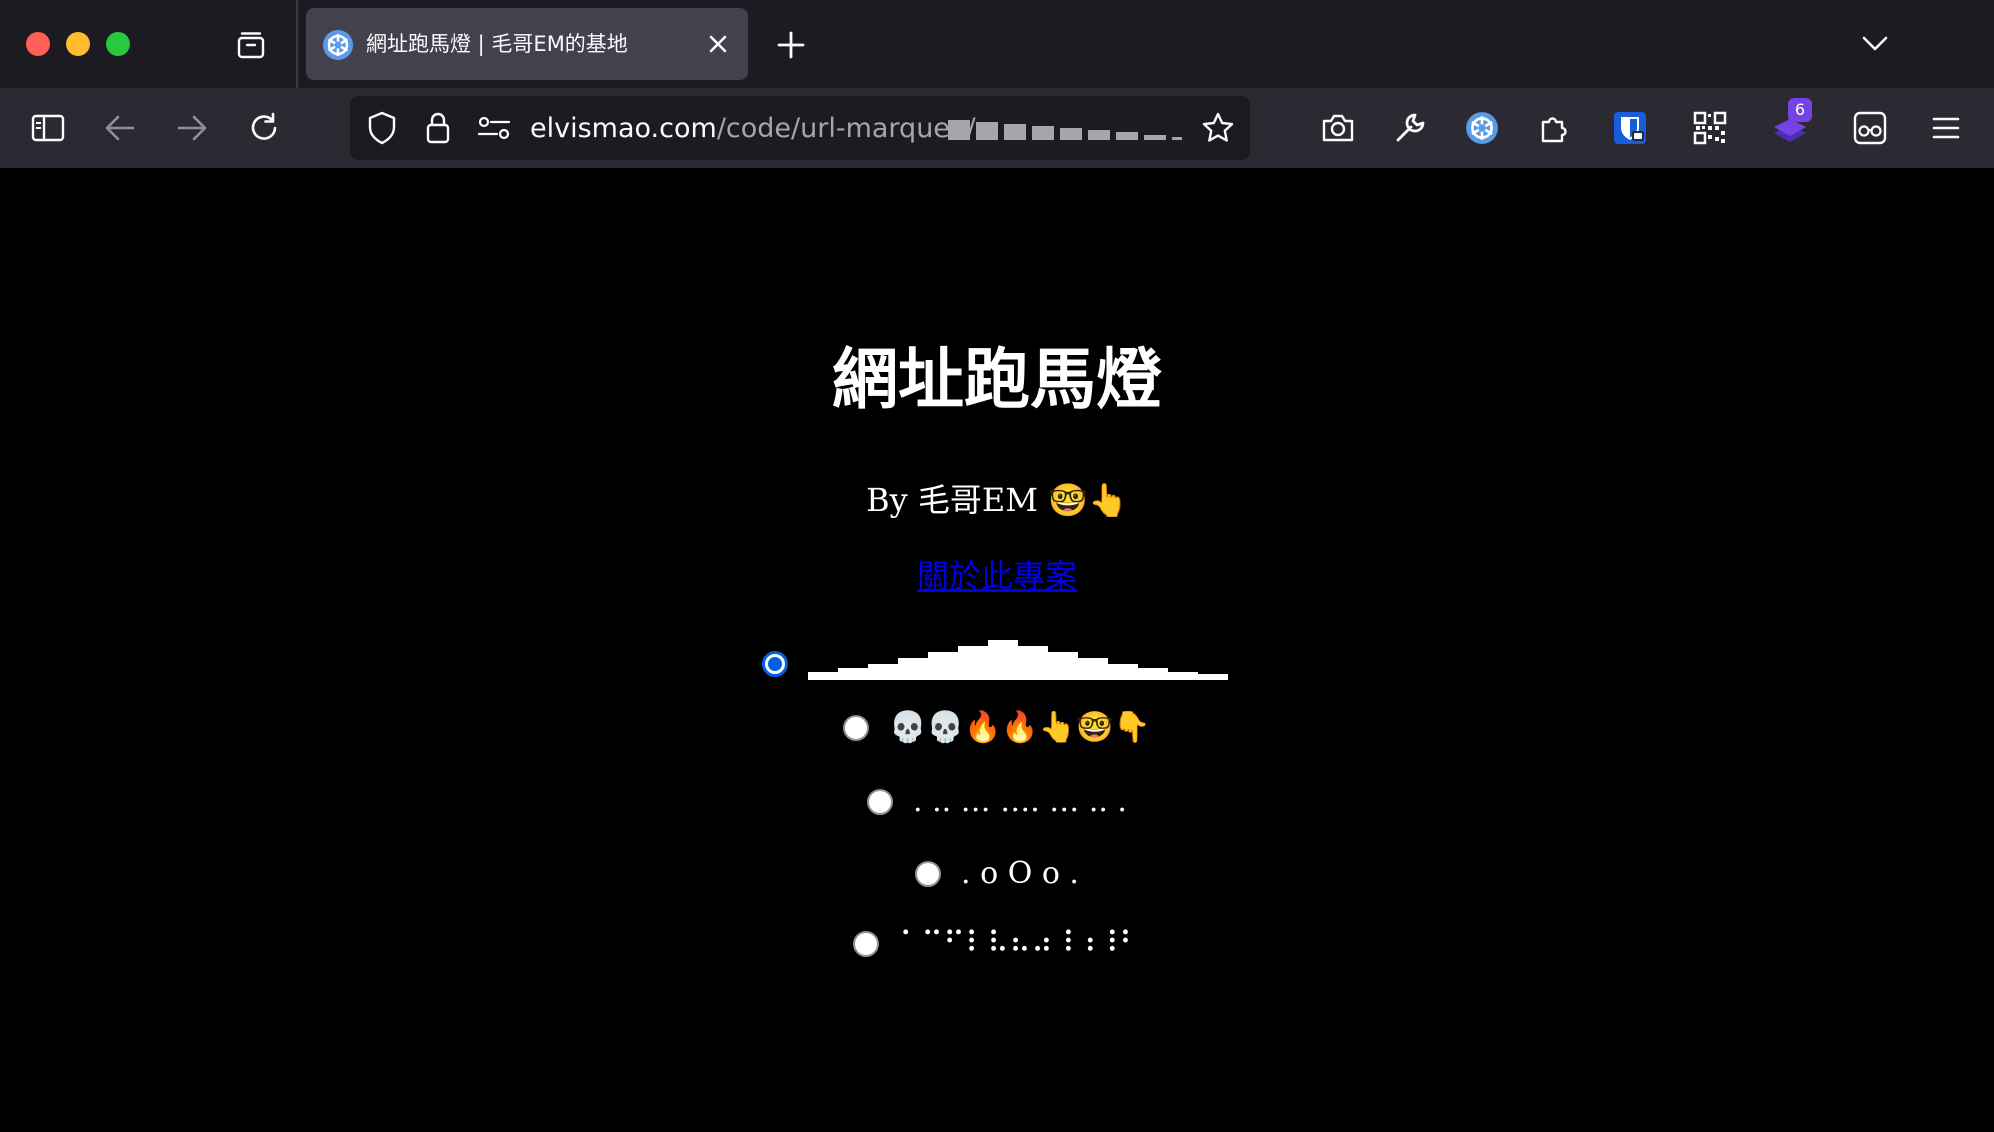  I want to click on list-all-tabs-chevron-down-icon, so click(1875, 43).